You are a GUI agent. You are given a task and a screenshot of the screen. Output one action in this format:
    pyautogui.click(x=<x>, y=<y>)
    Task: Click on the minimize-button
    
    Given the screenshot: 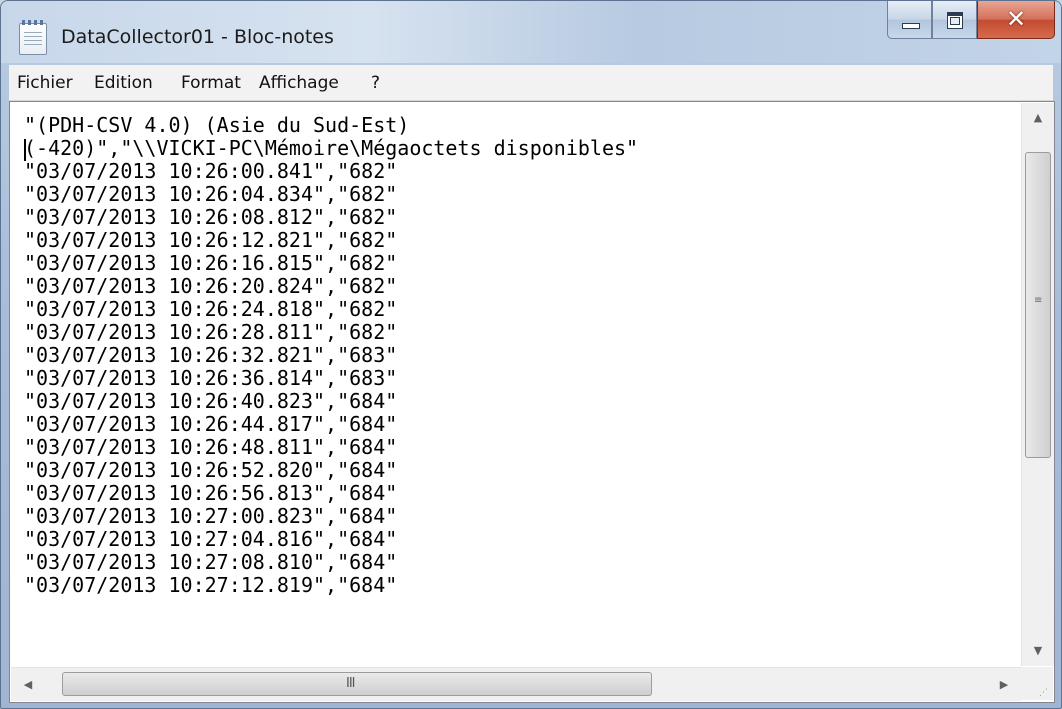 What is the action you would take?
    pyautogui.click(x=909, y=20)
    